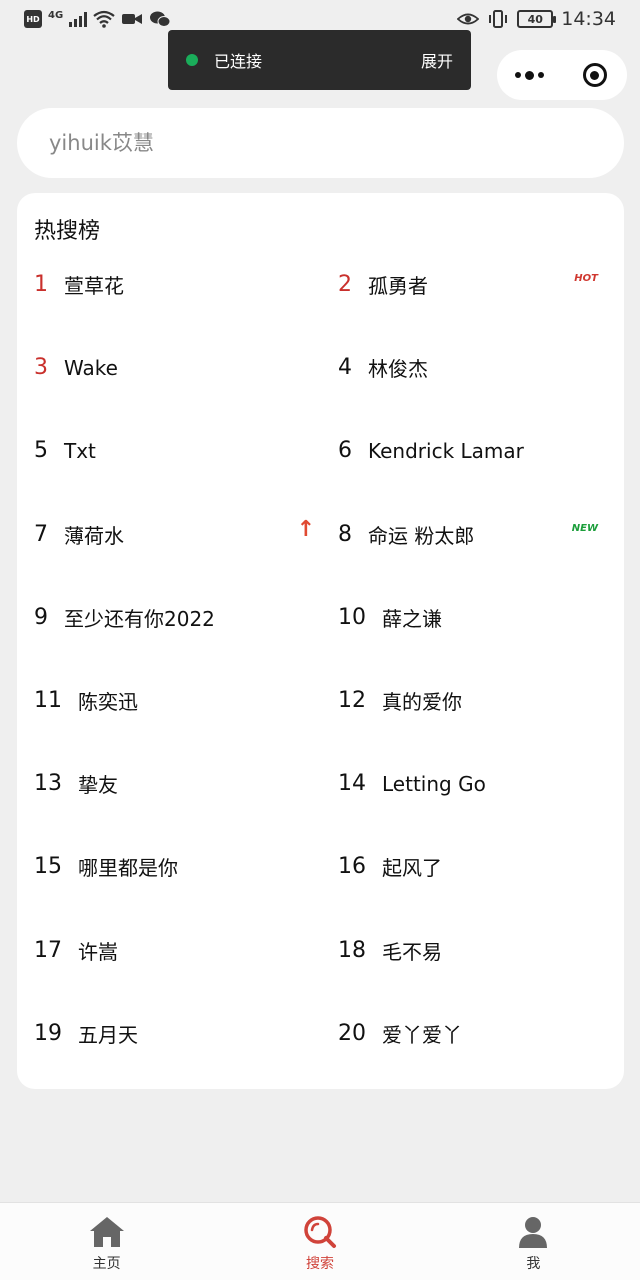 Image resolution: width=640 pixels, height=1280 pixels. What do you see at coordinates (41, 368) in the screenshot?
I see `hot-rank: 3` at bounding box center [41, 368].